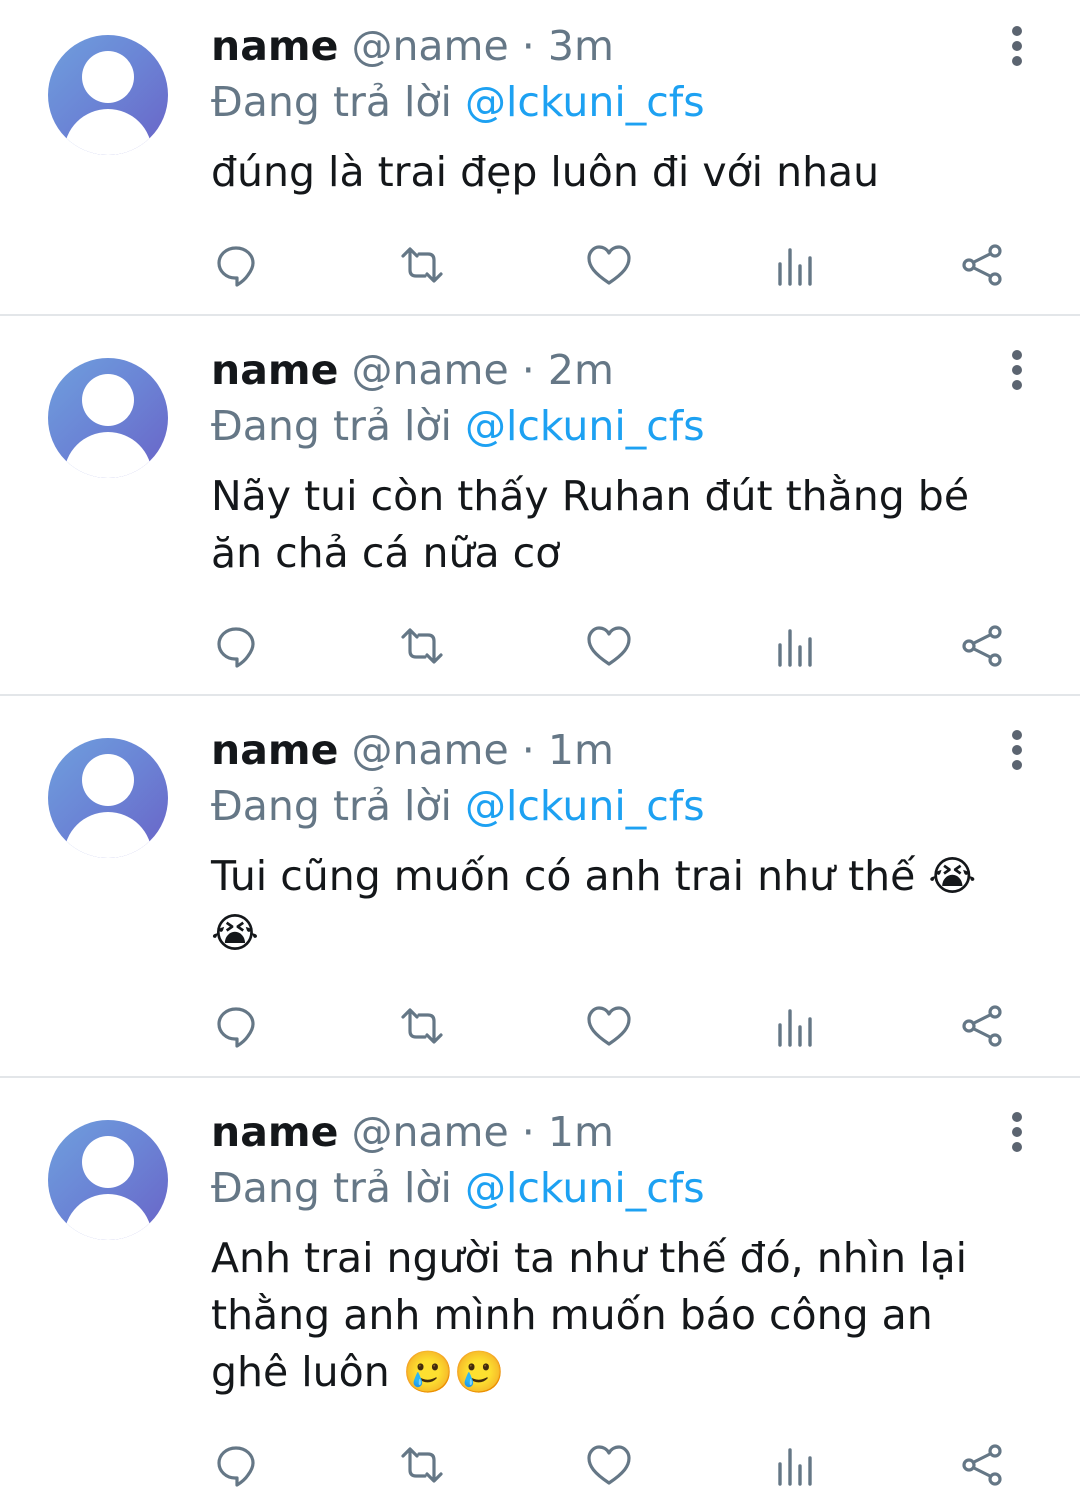  What do you see at coordinates (581, 370) in the screenshot?
I see `timestamp: 2m` at bounding box center [581, 370].